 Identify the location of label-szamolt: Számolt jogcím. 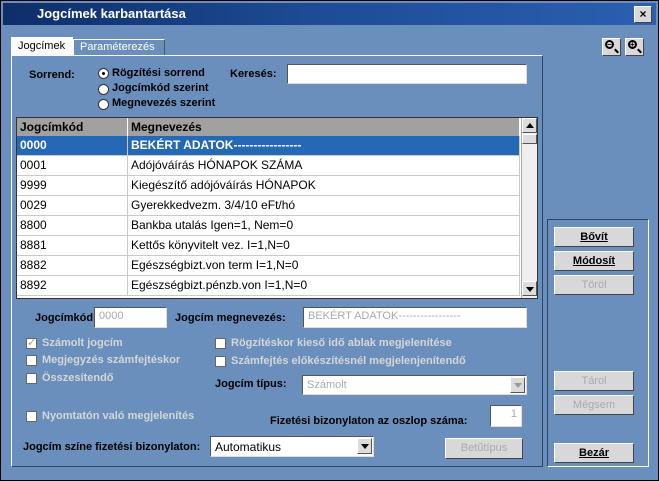
(82, 343).